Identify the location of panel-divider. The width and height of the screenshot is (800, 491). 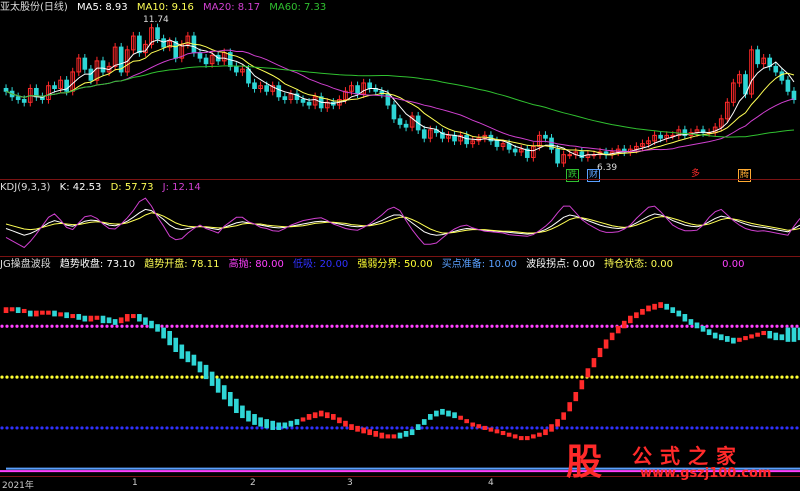
(400, 256).